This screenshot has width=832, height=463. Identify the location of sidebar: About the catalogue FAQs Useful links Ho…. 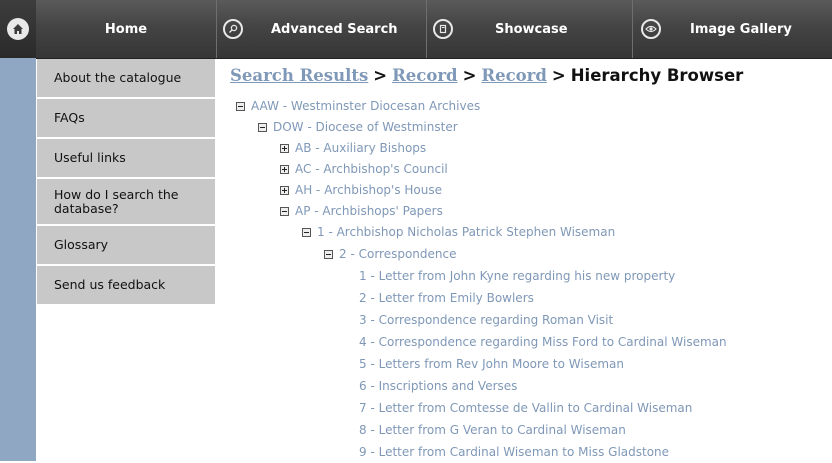
(126, 182).